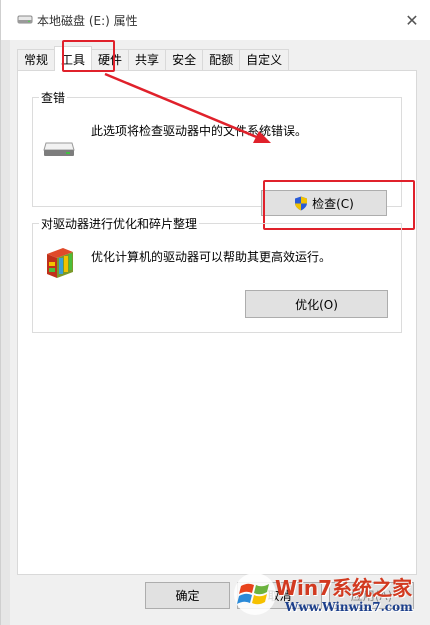 The image size is (430, 625). I want to click on error-check-description: 此选项将检查驱动器中的文件系统错误。, so click(199, 131).